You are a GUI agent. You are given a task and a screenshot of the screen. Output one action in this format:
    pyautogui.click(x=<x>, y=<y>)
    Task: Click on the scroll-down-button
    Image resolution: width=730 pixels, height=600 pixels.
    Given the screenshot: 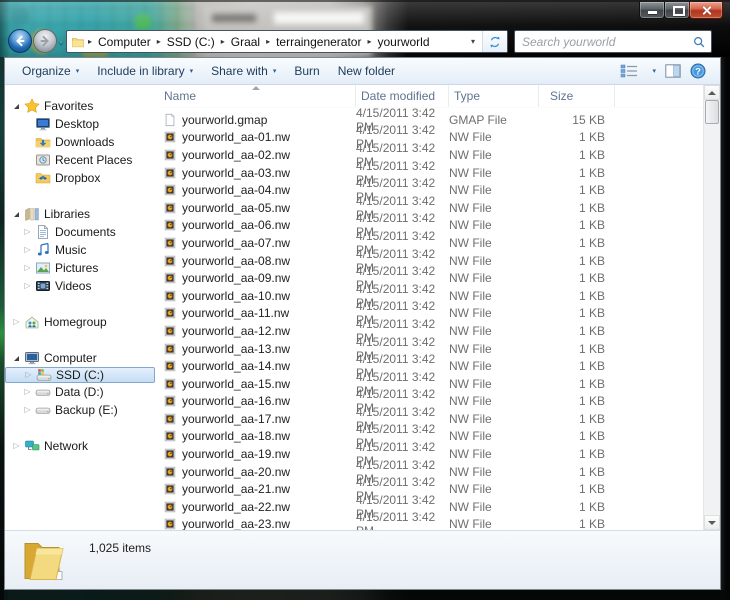 What is the action you would take?
    pyautogui.click(x=712, y=522)
    